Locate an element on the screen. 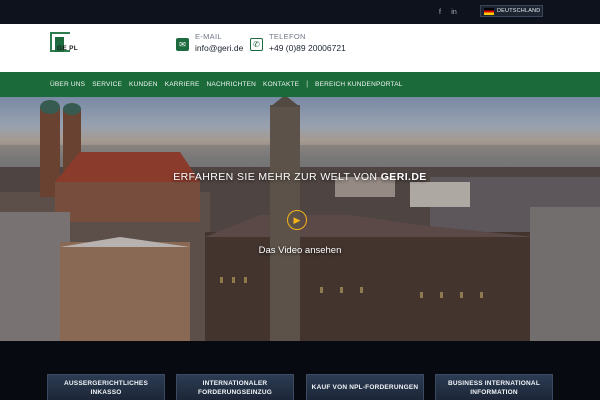 The image size is (600, 400). logo-text: GE PL is located at coordinates (68, 48).